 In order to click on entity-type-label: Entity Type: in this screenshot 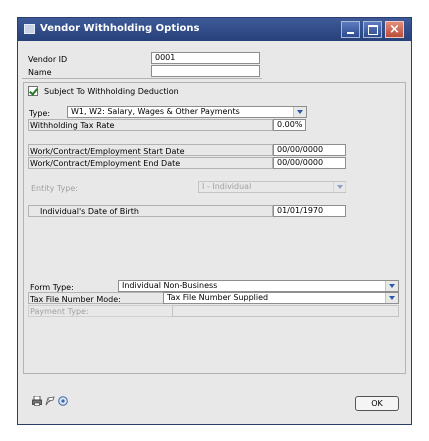, I will do `click(54, 188)`.